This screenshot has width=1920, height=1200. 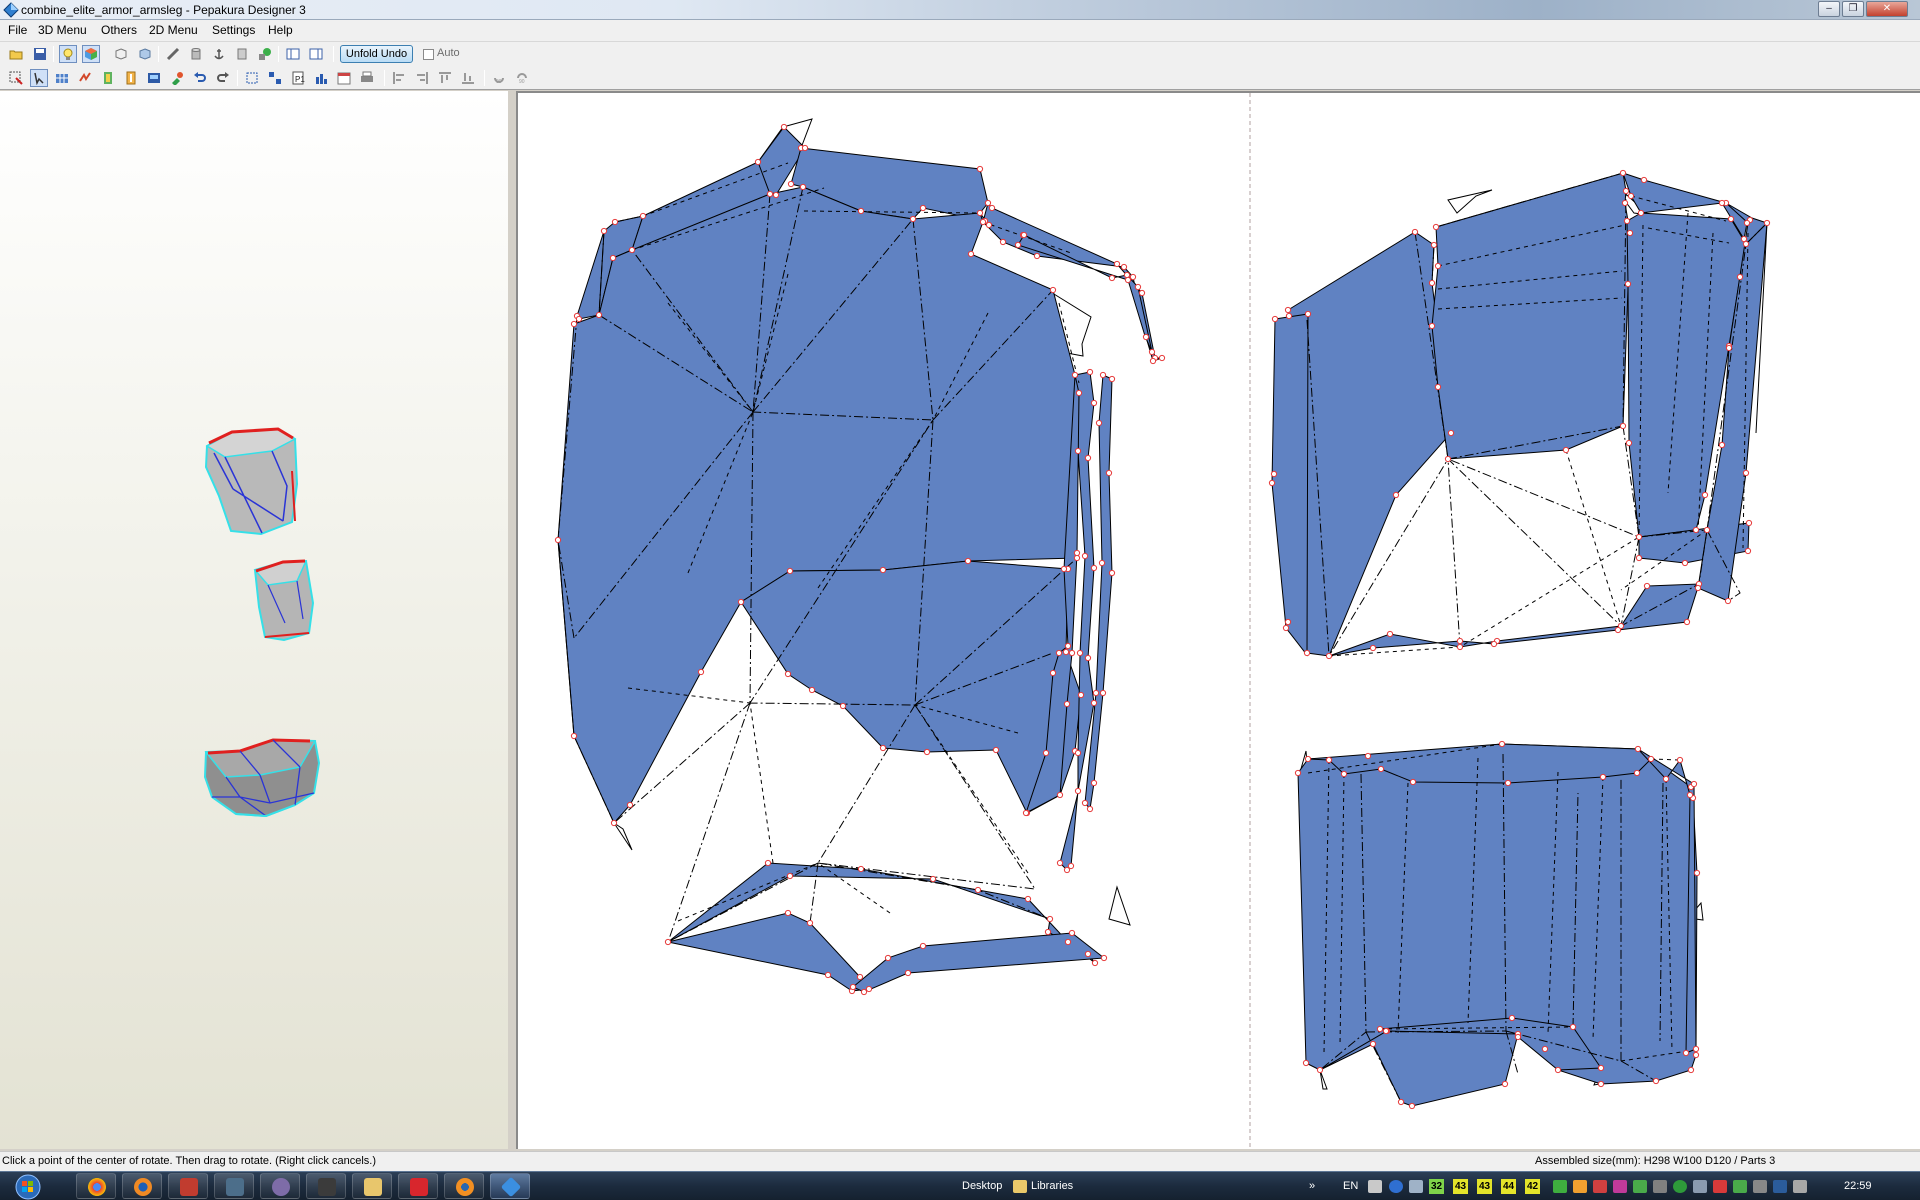 What do you see at coordinates (96, 1186) in the screenshot?
I see `taskbar-chrome` at bounding box center [96, 1186].